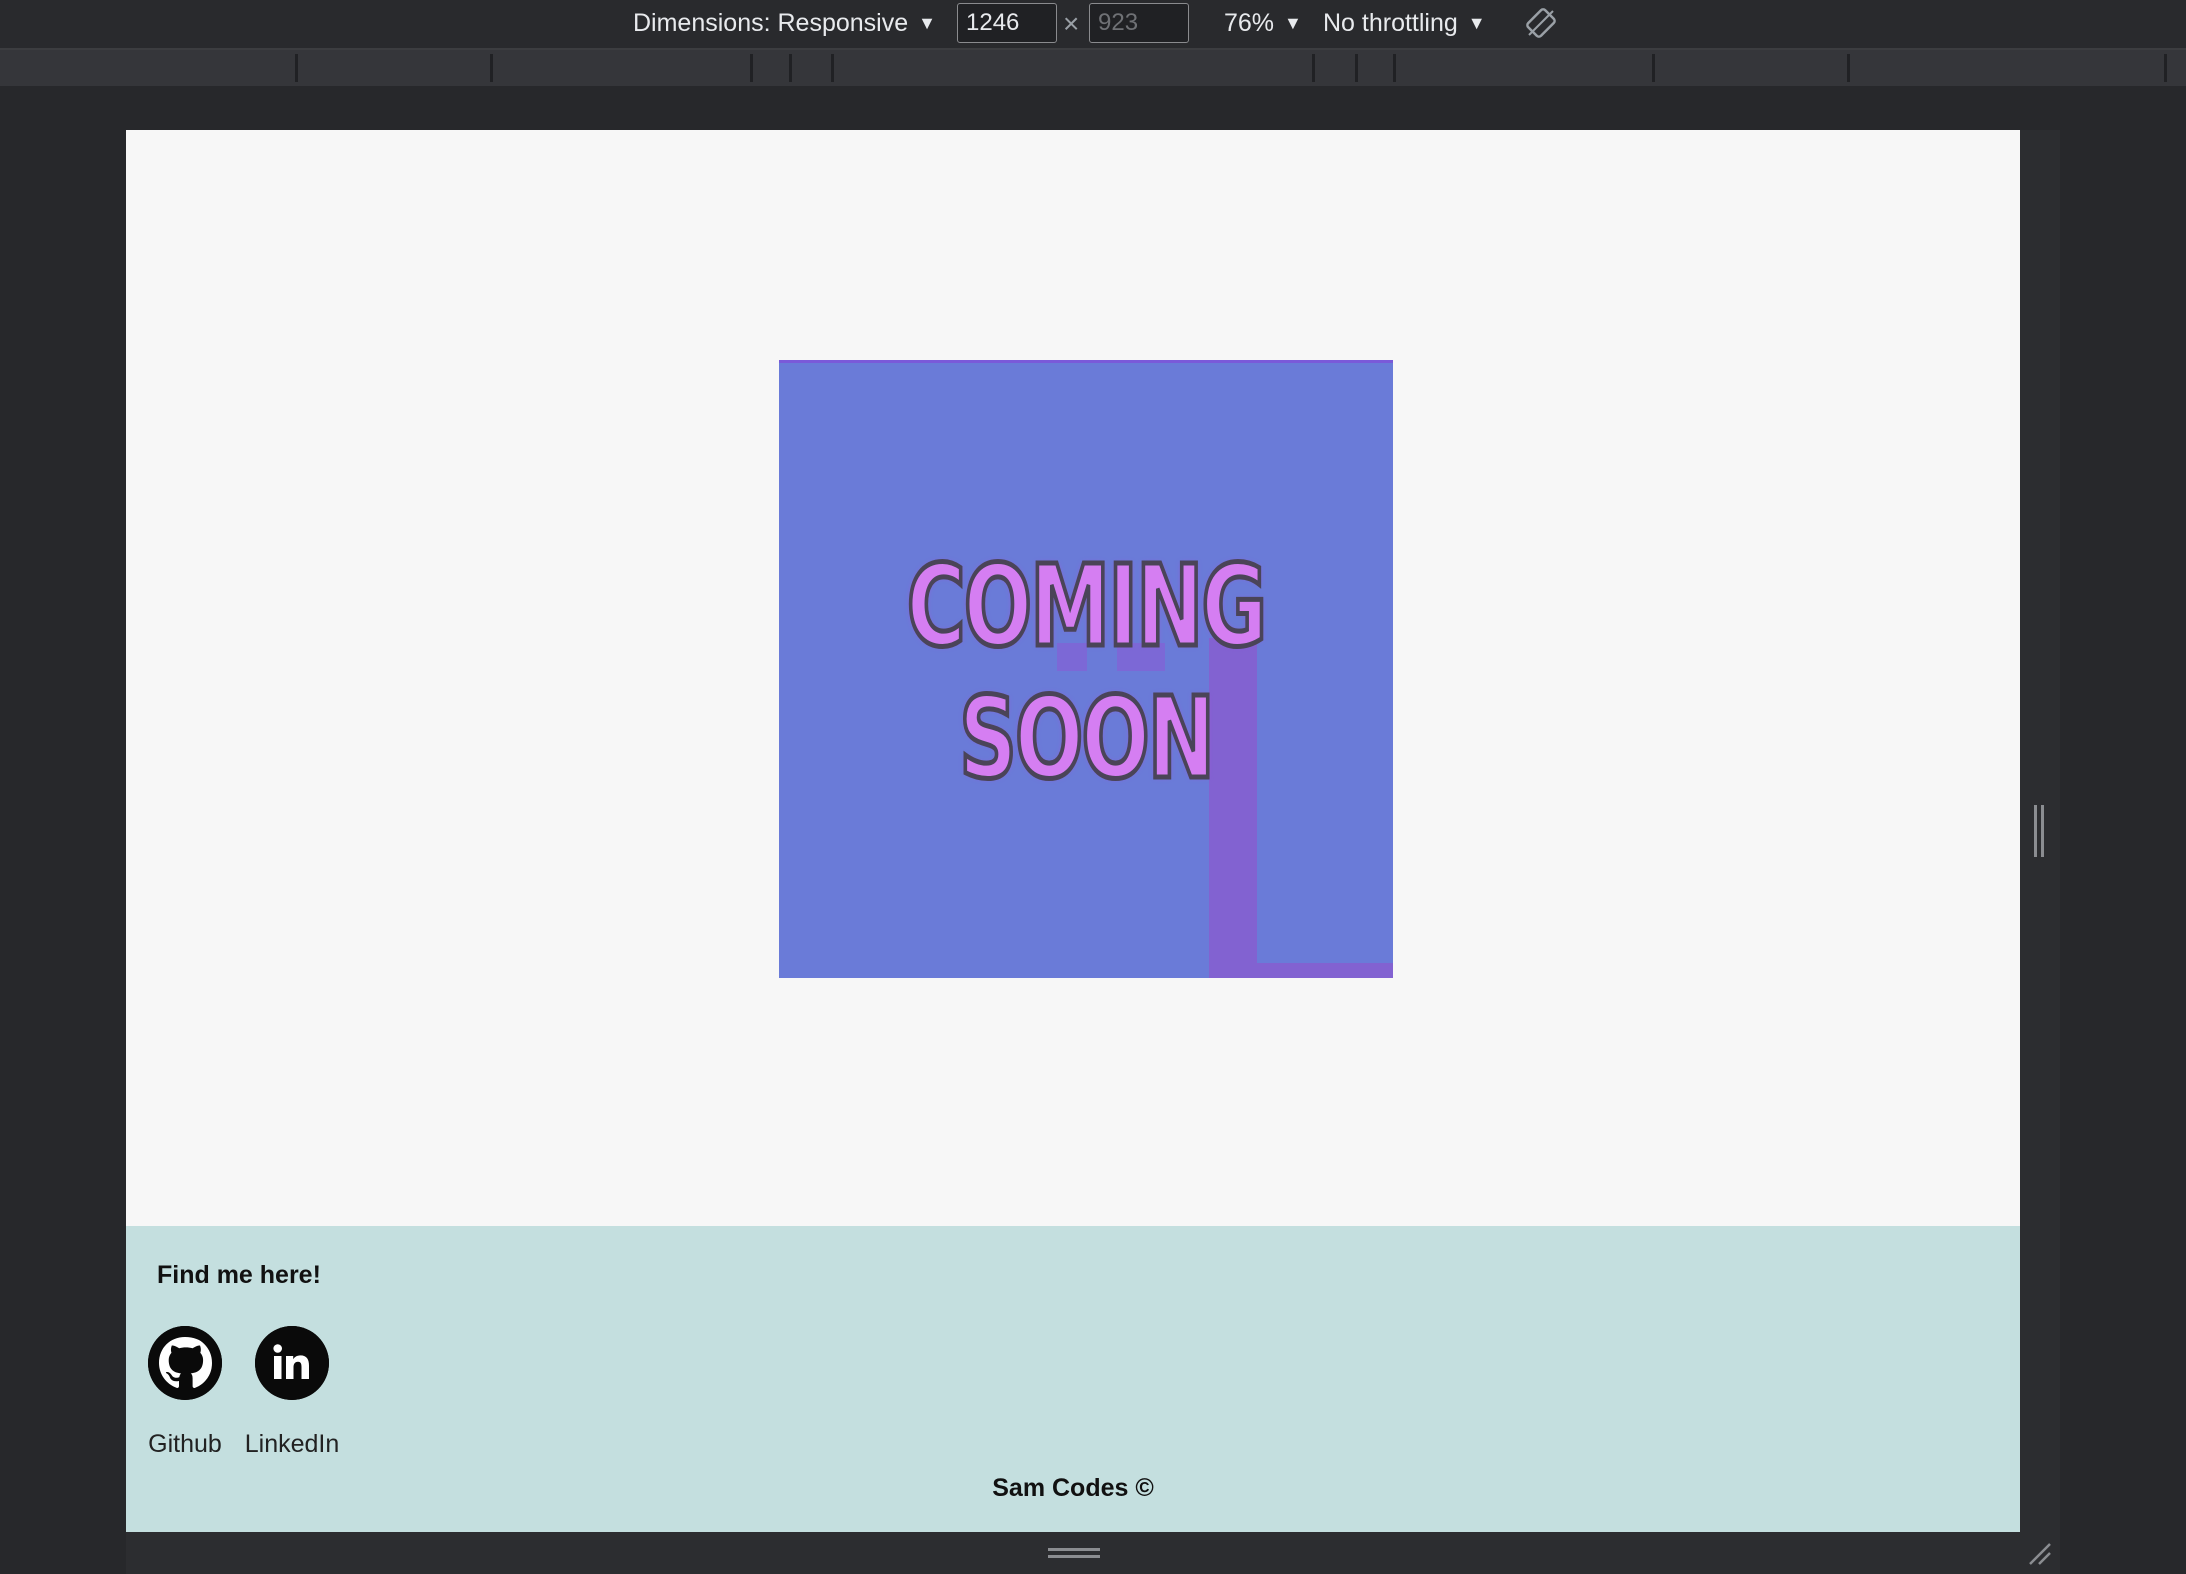 The width and height of the screenshot is (2186, 1574). I want to click on coming-text: COMING, so click(1087, 607).